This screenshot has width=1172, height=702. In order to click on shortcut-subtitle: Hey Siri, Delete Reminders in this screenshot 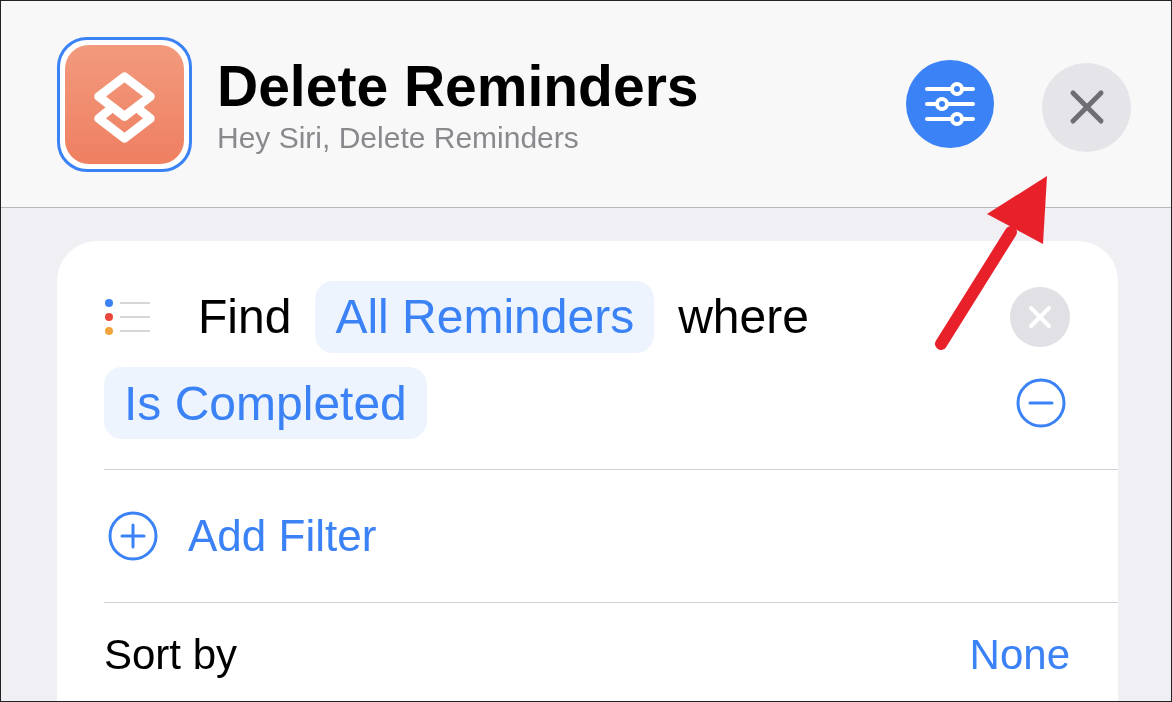, I will do `click(398, 138)`.